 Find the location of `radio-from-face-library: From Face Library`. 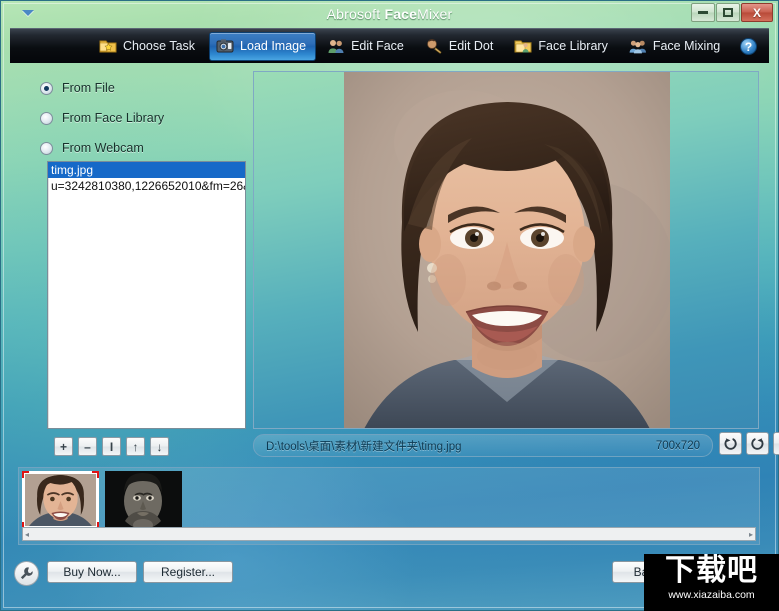

radio-from-face-library: From Face Library is located at coordinates (102, 118).